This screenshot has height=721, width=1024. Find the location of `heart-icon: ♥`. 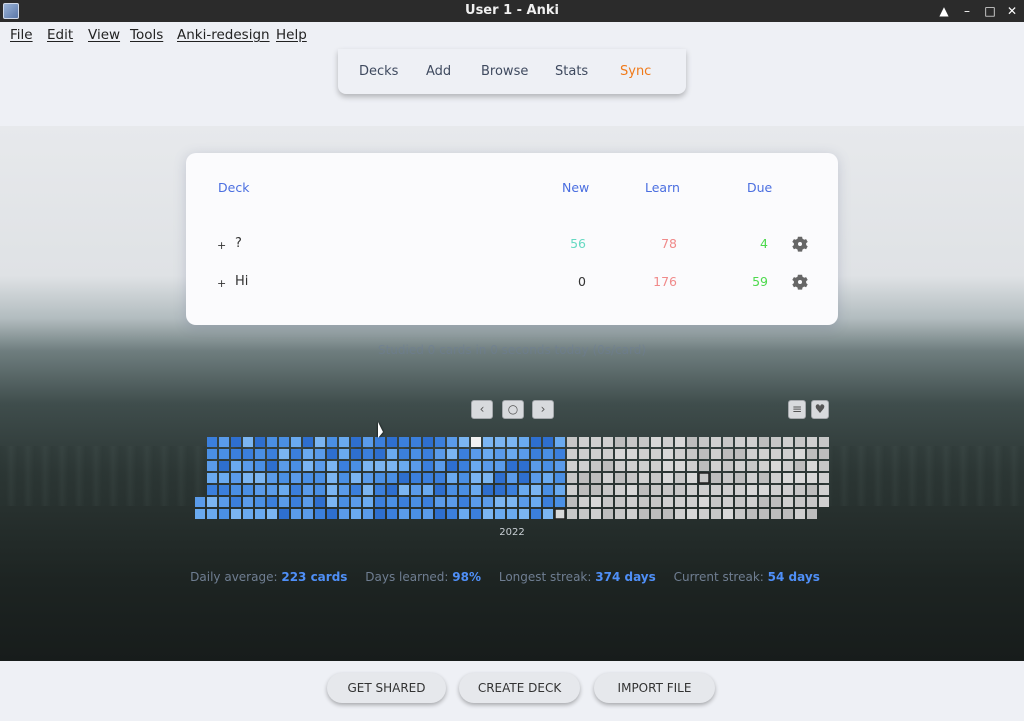

heart-icon: ♥ is located at coordinates (820, 409).